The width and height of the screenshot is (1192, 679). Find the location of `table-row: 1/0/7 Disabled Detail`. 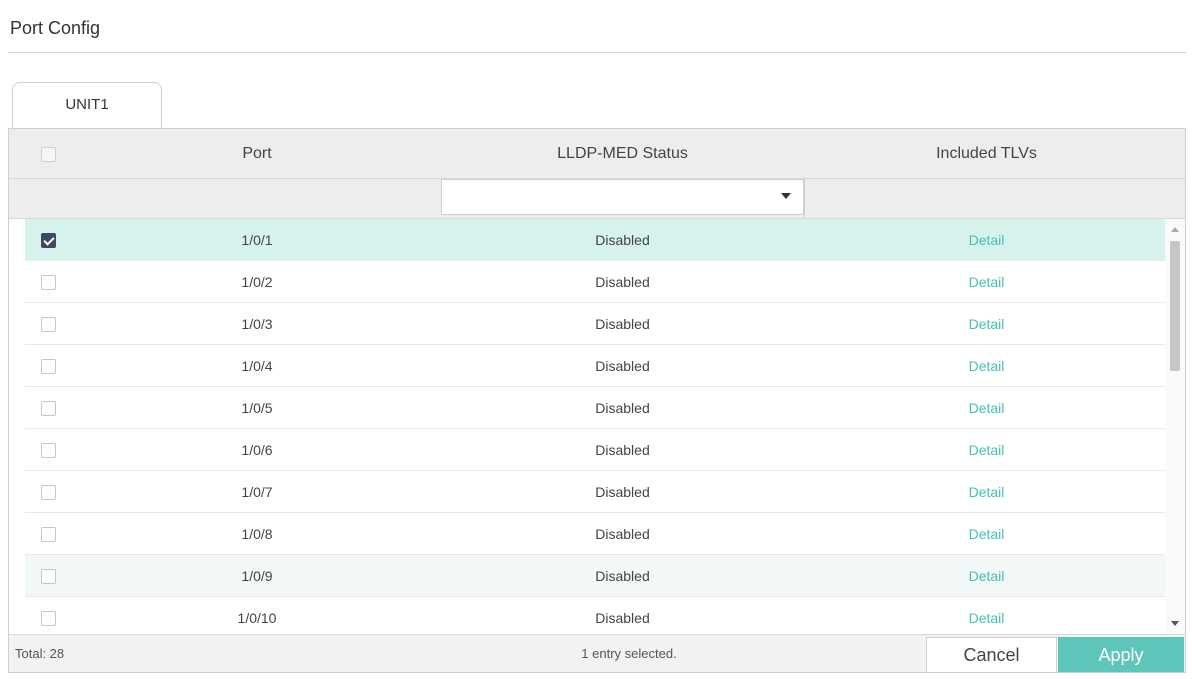

table-row: 1/0/7 Disabled Detail is located at coordinates (595, 492).